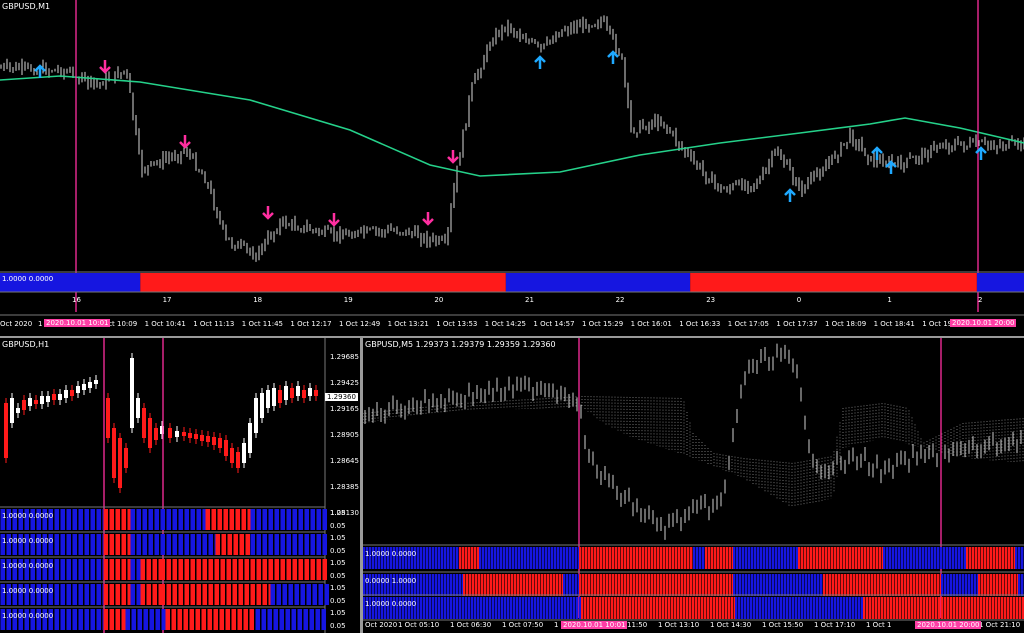 This screenshot has width=1024, height=633. Describe the element at coordinates (338, 513) in the screenshot. I see `indicator-scale-label: 1.05` at that location.